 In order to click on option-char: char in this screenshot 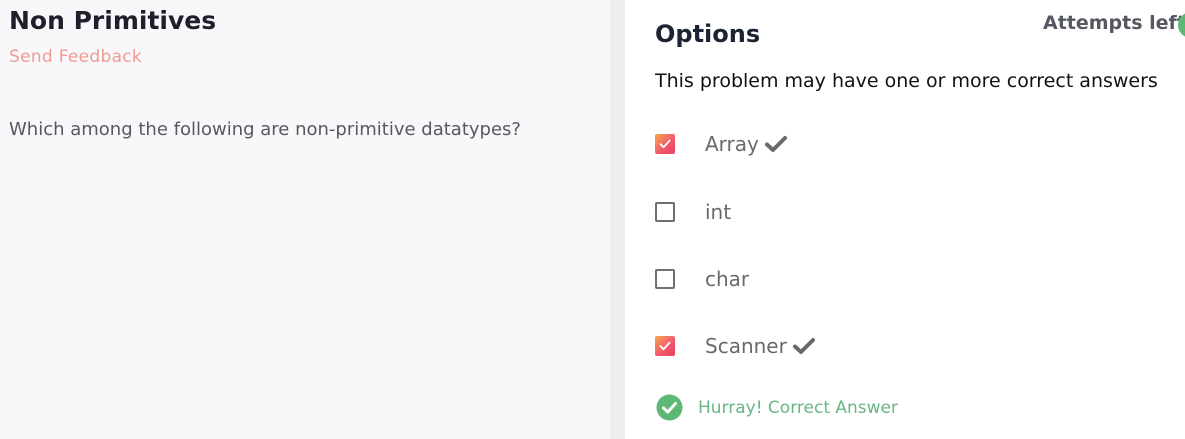, I will do `click(702, 279)`.